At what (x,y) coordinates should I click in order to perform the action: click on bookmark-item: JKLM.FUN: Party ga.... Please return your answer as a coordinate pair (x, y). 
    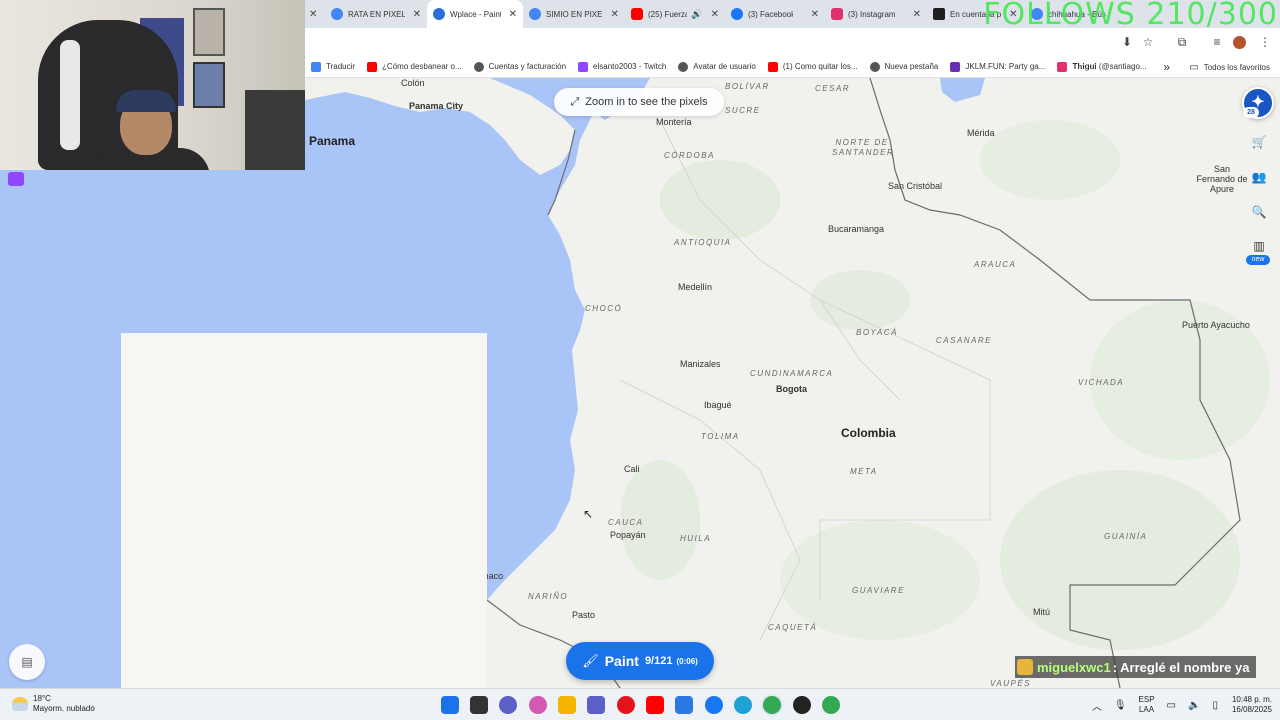
    Looking at the image, I should click on (997, 66).